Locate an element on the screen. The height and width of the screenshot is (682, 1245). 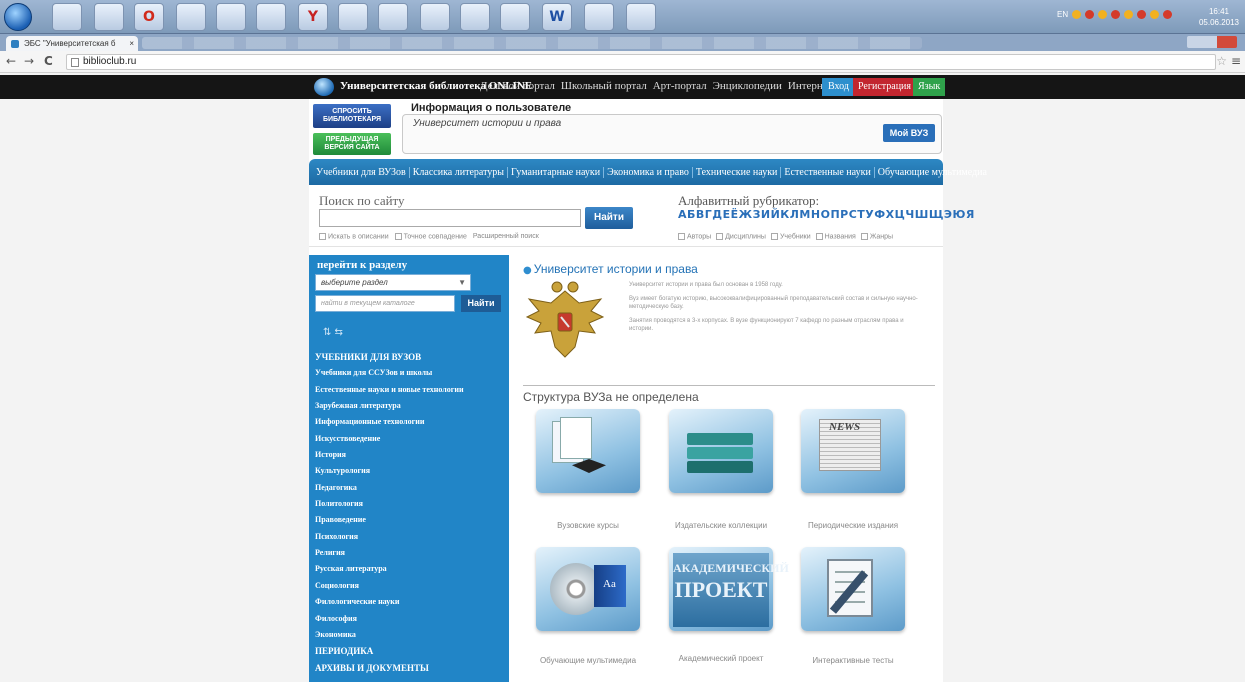
tile-interactive-tests is located at coordinates (853, 589).